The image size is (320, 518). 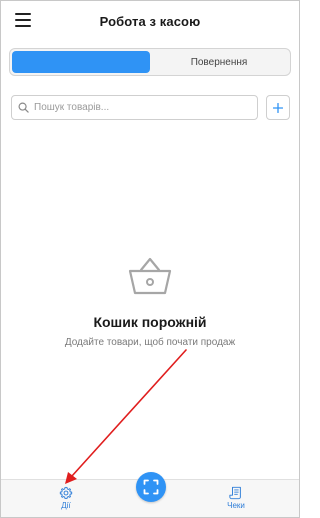 I want to click on nav-actions: Дії, so click(x=66, y=498).